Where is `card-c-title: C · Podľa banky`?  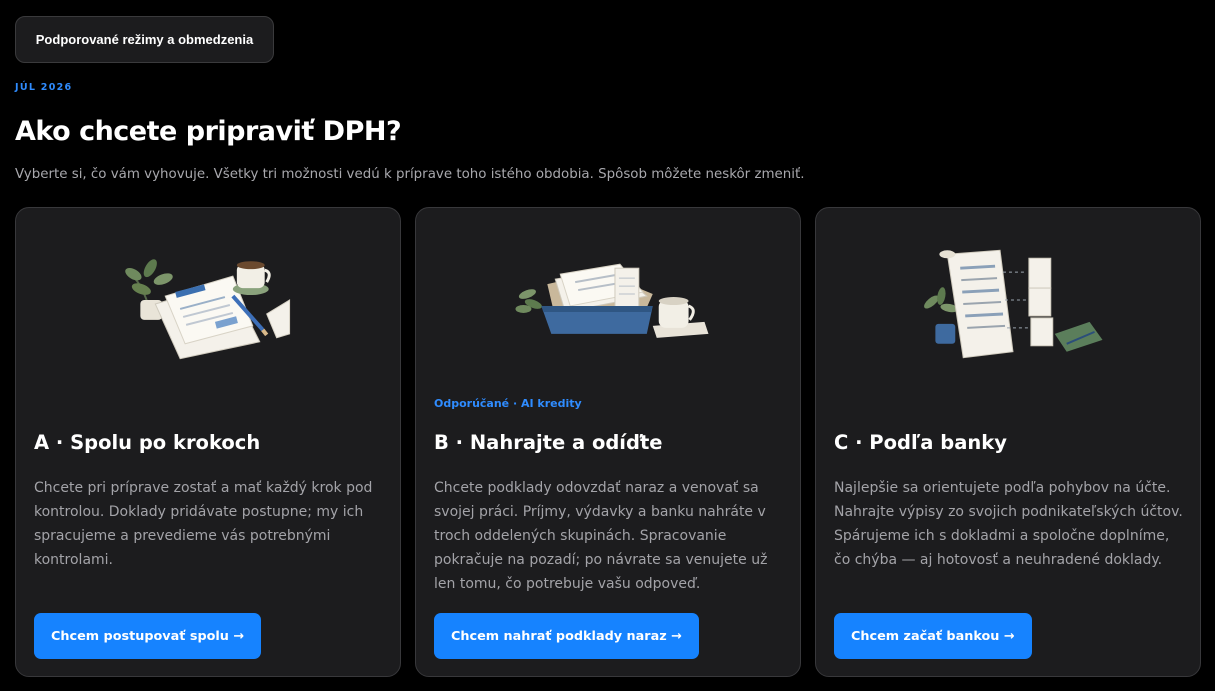
card-c-title: C · Podľa banky is located at coordinates (920, 442).